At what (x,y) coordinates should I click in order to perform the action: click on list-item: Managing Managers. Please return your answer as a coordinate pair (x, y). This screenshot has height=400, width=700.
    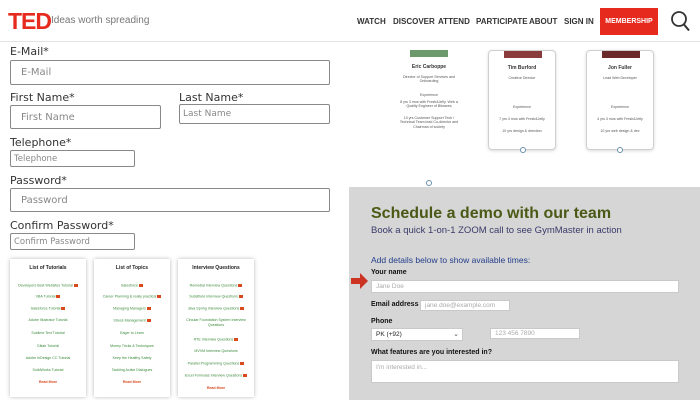
    Looking at the image, I should click on (132, 308).